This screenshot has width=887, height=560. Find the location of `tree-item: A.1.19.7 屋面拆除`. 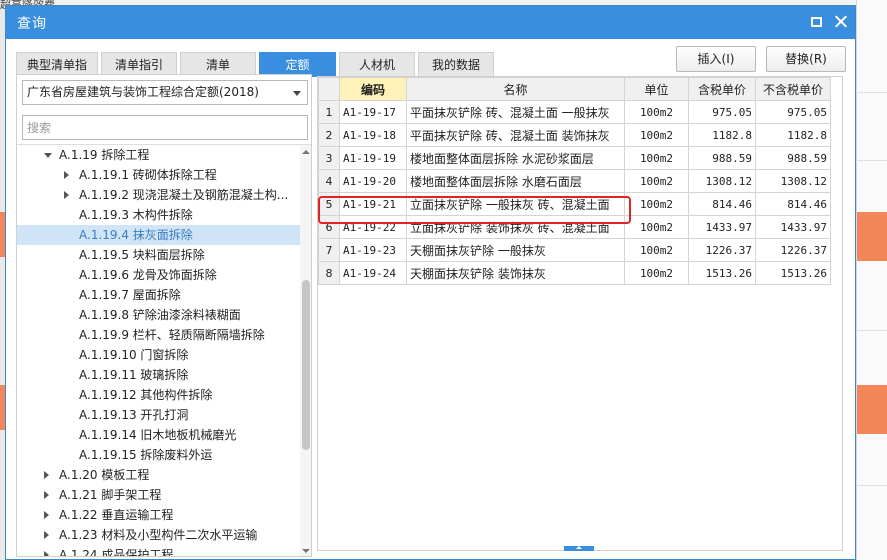

tree-item: A.1.19.7 屋面拆除 is located at coordinates (158, 295).